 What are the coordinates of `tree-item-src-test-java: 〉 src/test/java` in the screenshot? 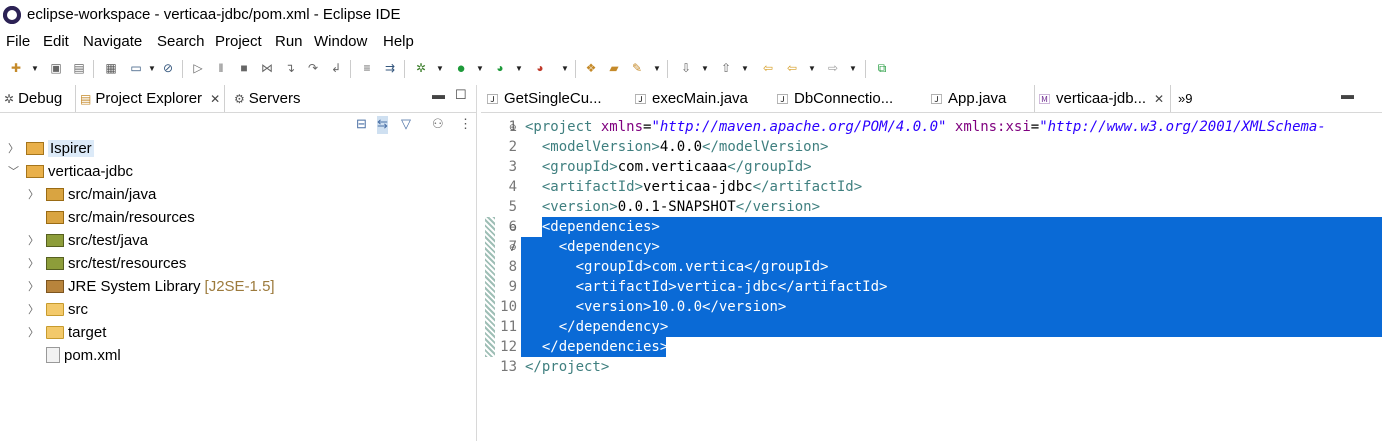 It's located at (88, 240).